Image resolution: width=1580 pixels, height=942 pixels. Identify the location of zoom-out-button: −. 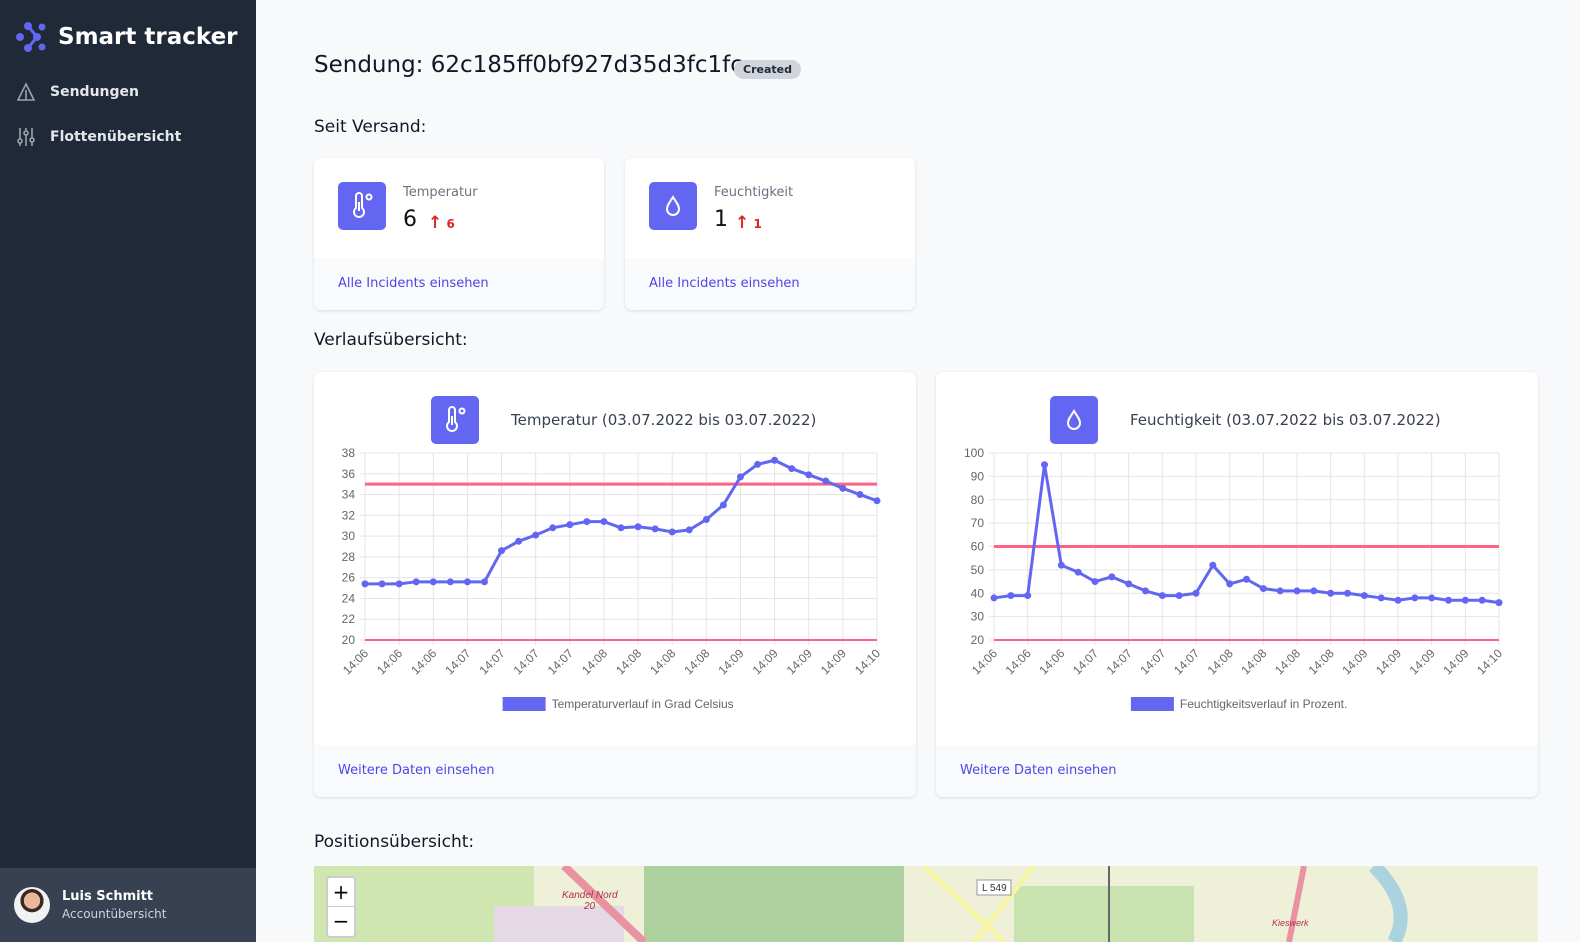
(341, 921).